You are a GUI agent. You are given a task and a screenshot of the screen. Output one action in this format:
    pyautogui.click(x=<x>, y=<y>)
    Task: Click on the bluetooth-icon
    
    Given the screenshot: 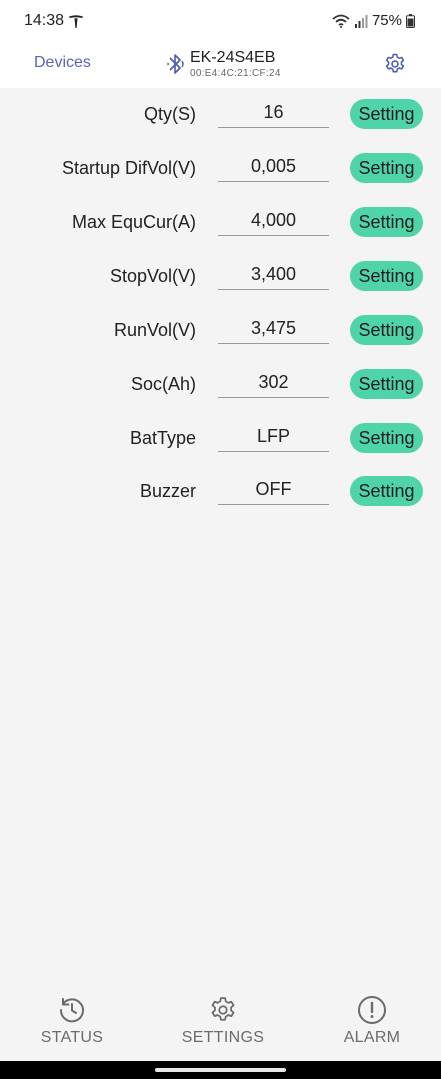 What is the action you would take?
    pyautogui.click(x=175, y=64)
    